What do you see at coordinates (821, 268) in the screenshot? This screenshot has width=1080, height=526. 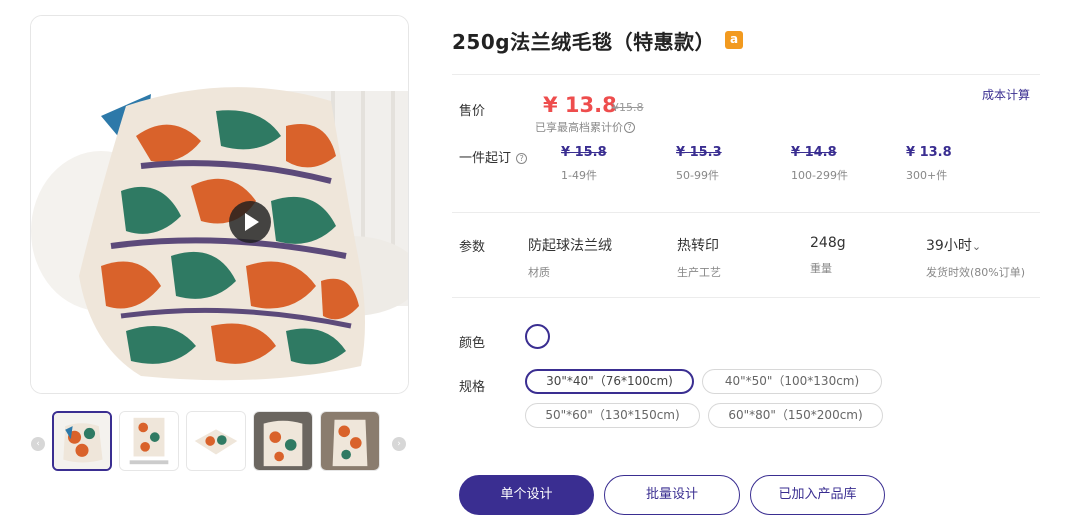 I see `param-name: 重量` at bounding box center [821, 268].